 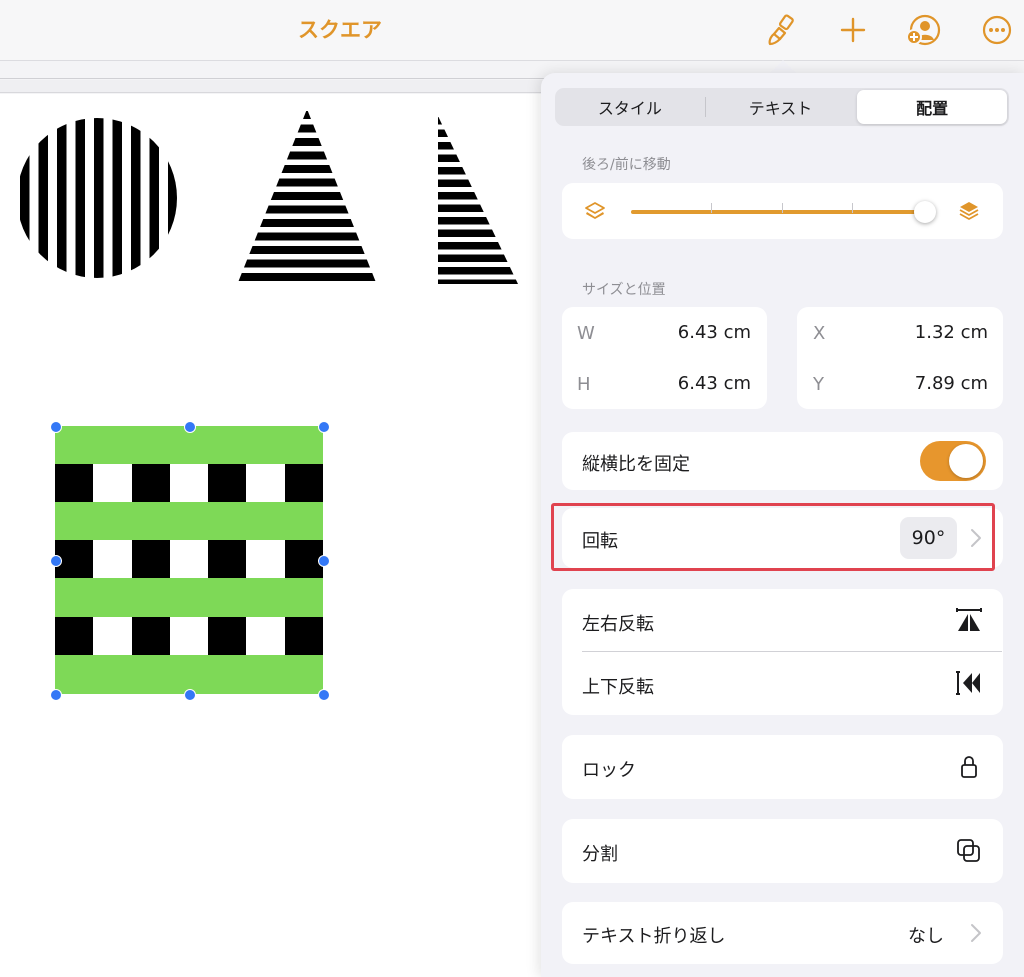 What do you see at coordinates (969, 683) in the screenshot?
I see `flip-vertical-icon` at bounding box center [969, 683].